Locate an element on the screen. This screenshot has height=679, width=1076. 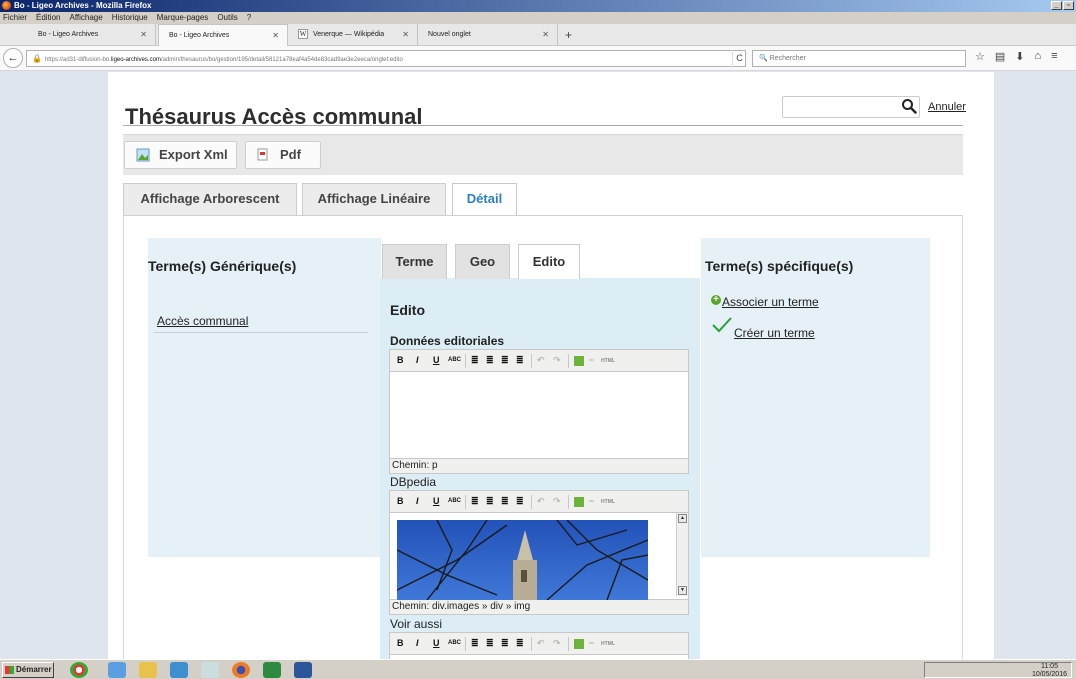
browser-tab: W Venerque — Wikipédia ✕ is located at coordinates (353, 35).